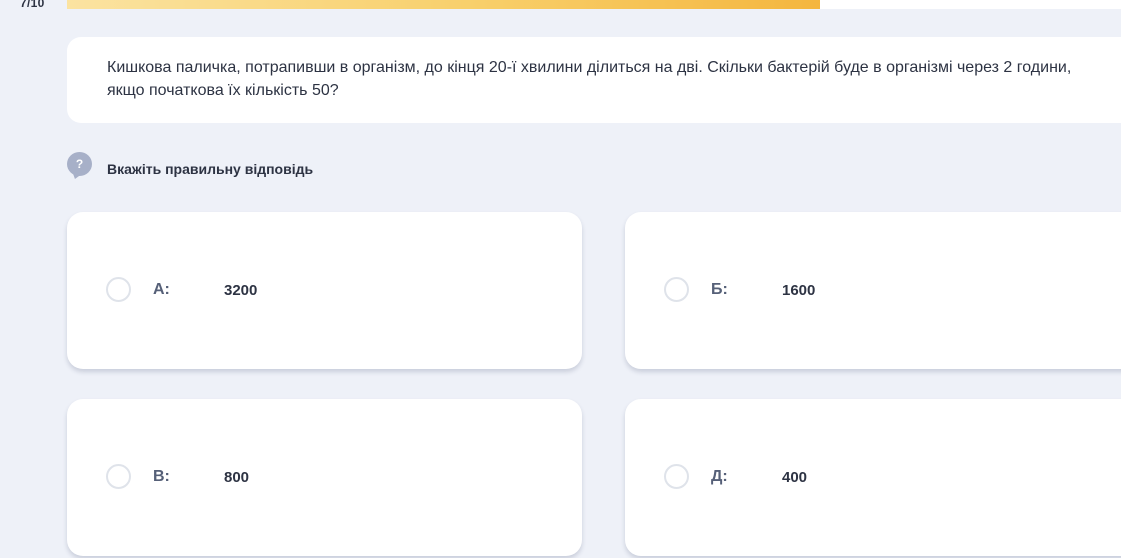 The height and width of the screenshot is (558, 1121). What do you see at coordinates (676, 289) in the screenshot?
I see `radio-button-b` at bounding box center [676, 289].